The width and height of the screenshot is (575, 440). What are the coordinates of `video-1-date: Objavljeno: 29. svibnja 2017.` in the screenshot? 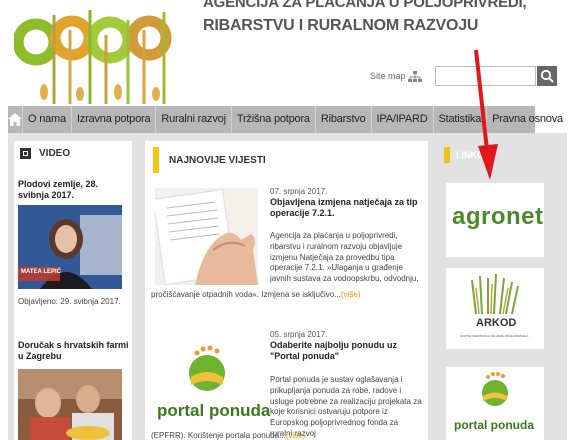 It's located at (69, 301).